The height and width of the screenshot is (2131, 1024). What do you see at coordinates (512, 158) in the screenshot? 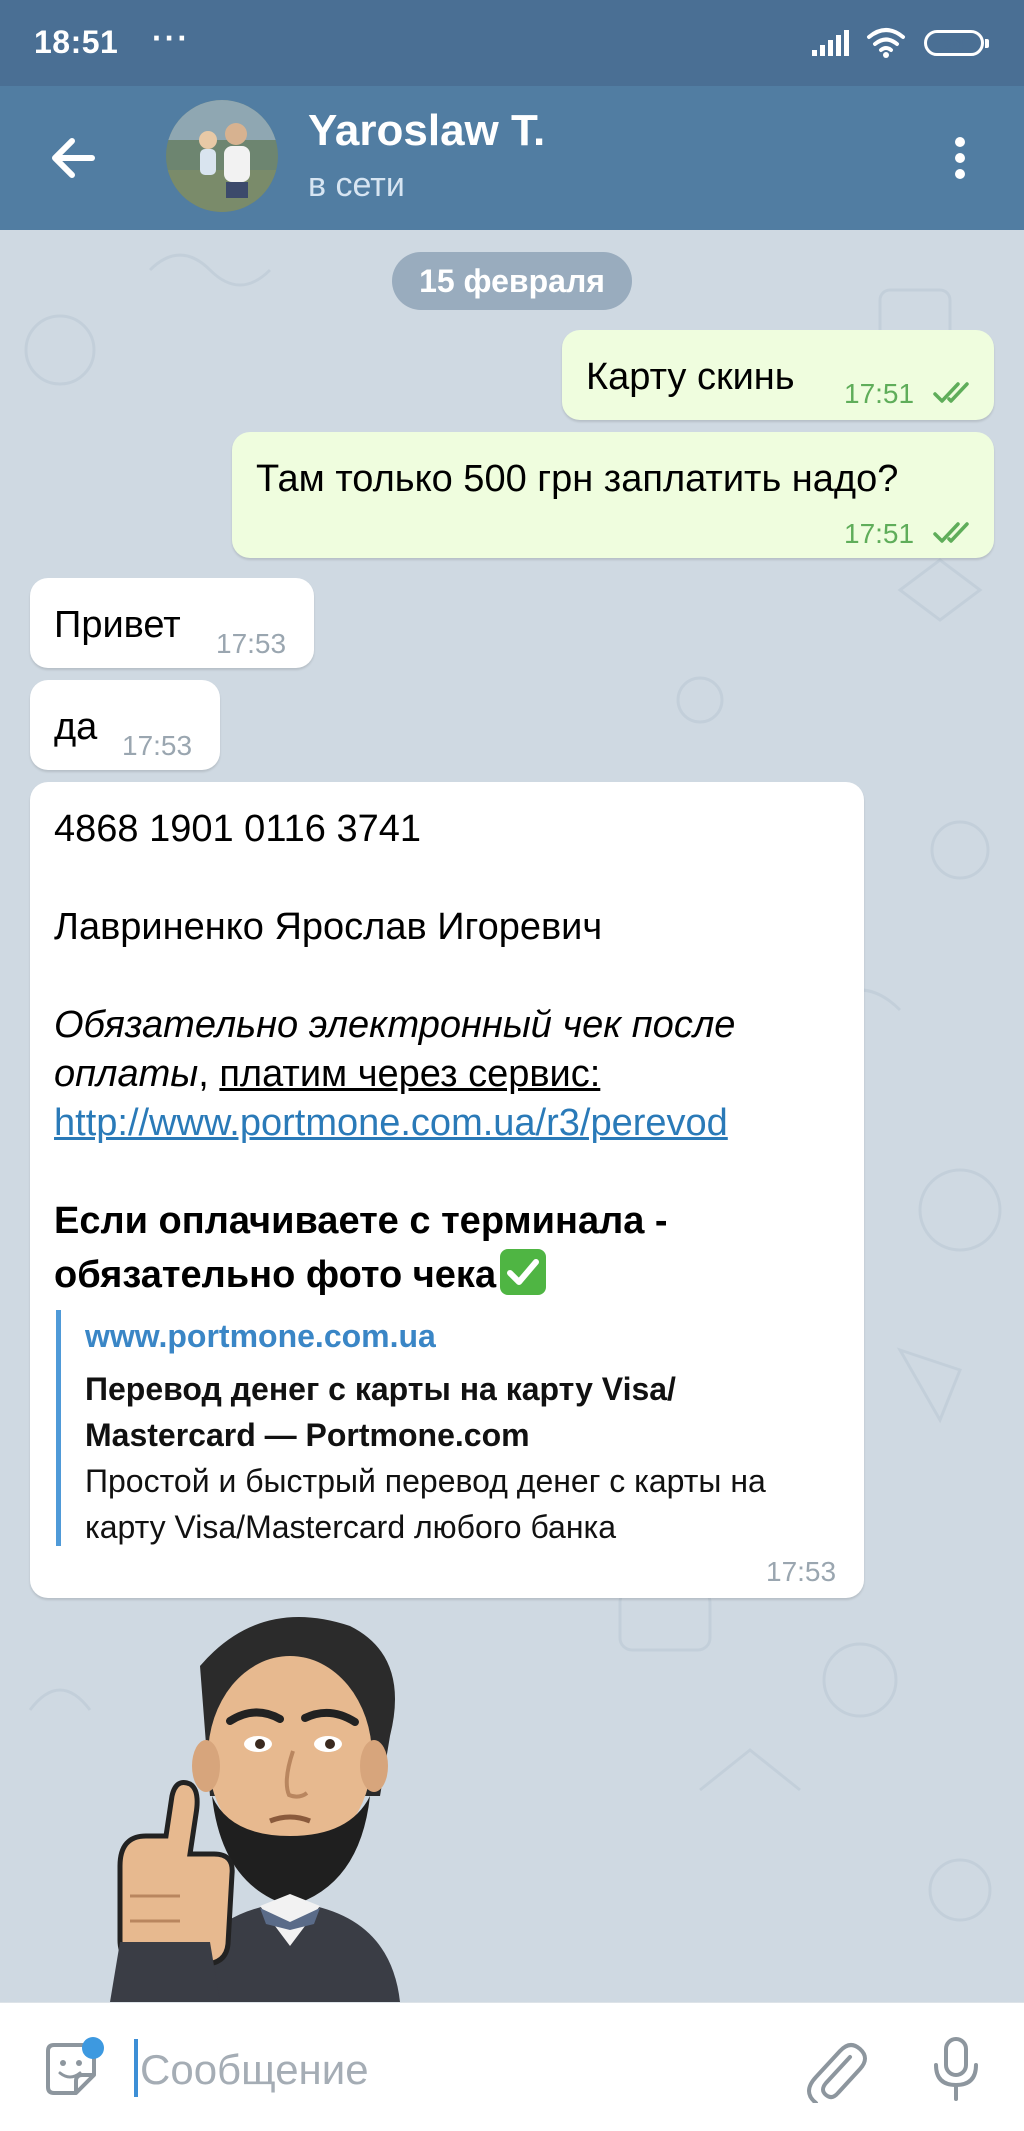
I see `chat-header: Yaroslaw T. в сети` at bounding box center [512, 158].